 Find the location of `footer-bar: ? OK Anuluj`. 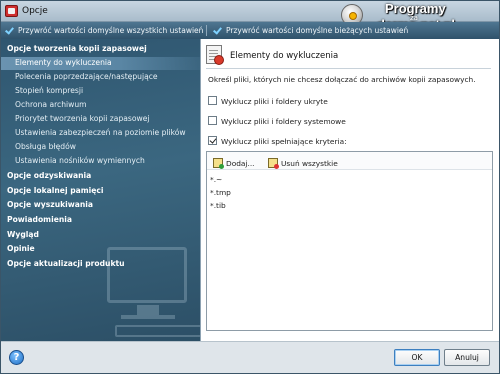

footer-bar: ? OK Anuluj is located at coordinates (250, 357).